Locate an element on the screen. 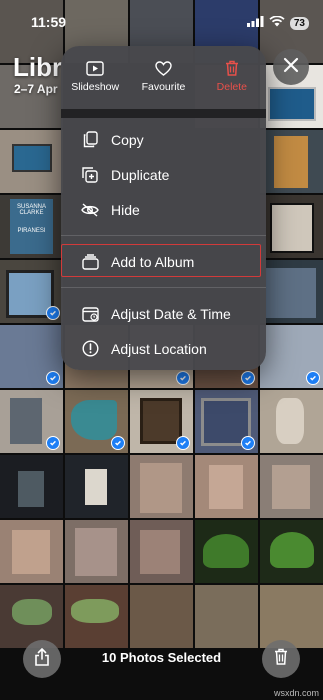 The image size is (323, 700). duplicate-icon is located at coordinates (90, 175).